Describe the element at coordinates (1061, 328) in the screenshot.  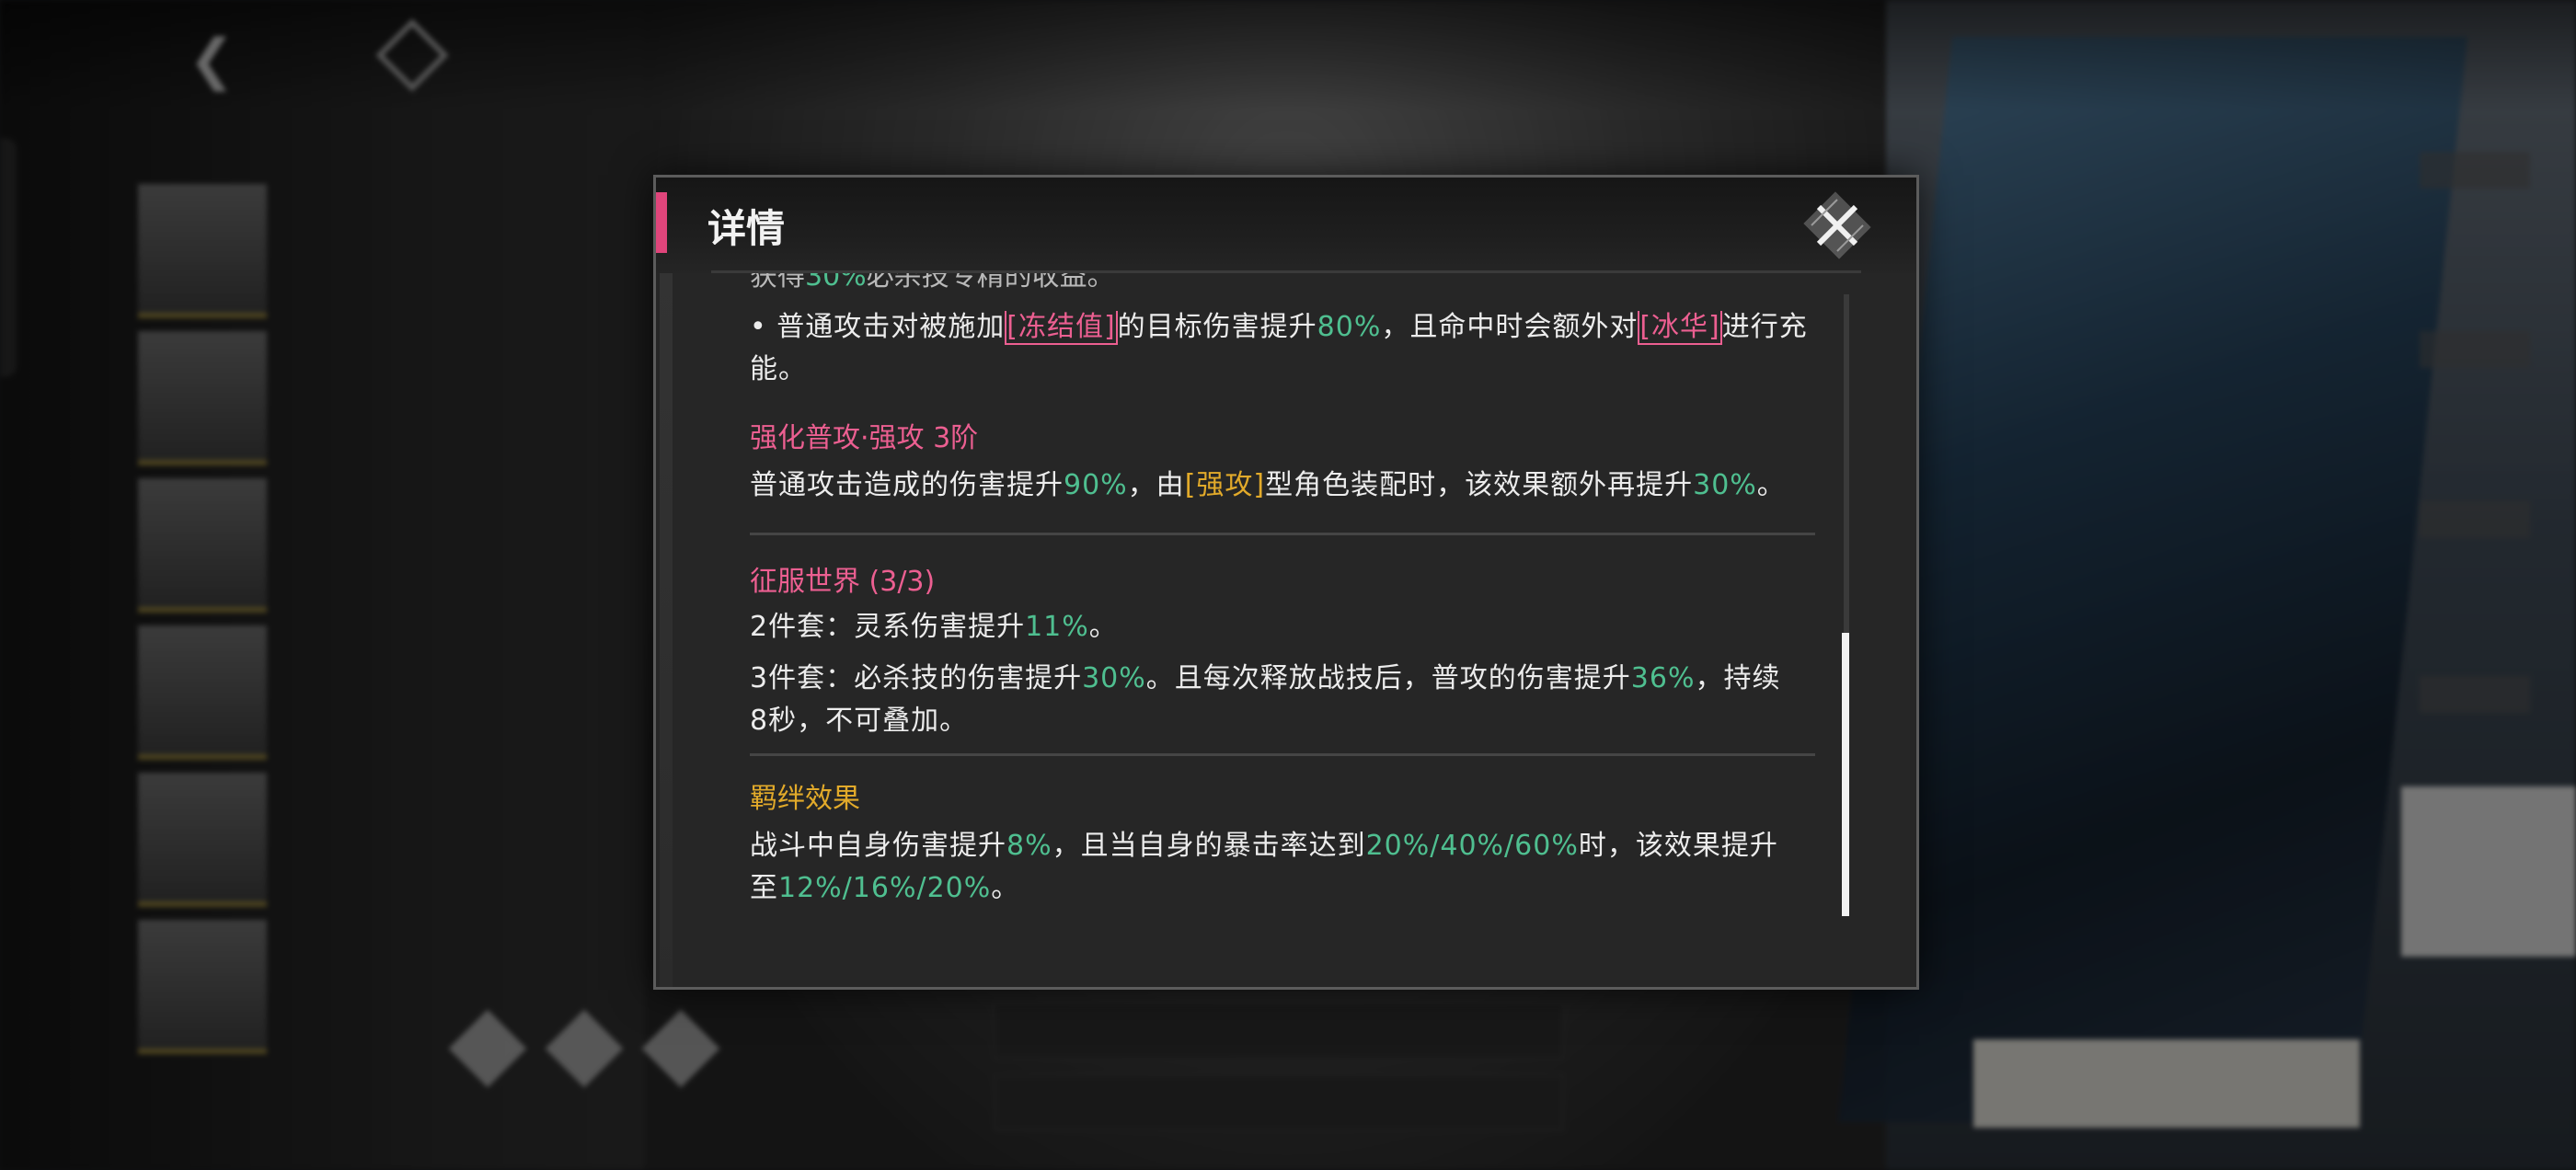
I see `freeze-tag: [冻结值]` at that location.